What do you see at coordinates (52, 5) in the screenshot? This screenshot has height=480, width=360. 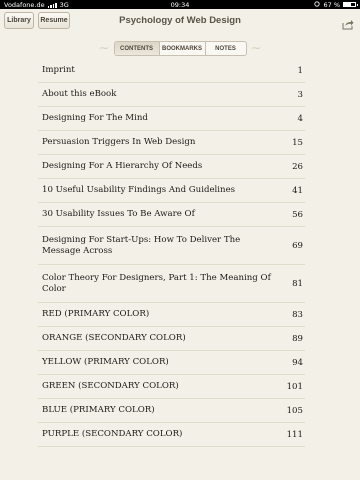 I see `signal-icon` at bounding box center [52, 5].